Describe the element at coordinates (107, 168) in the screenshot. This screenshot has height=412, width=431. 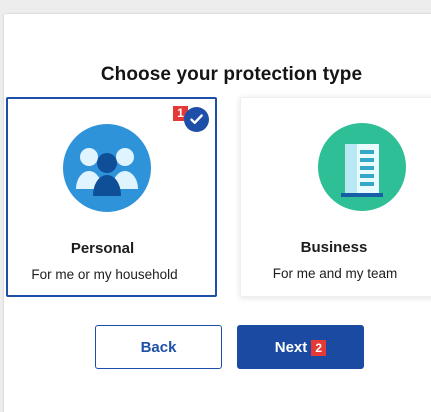
I see `family-icon` at that location.